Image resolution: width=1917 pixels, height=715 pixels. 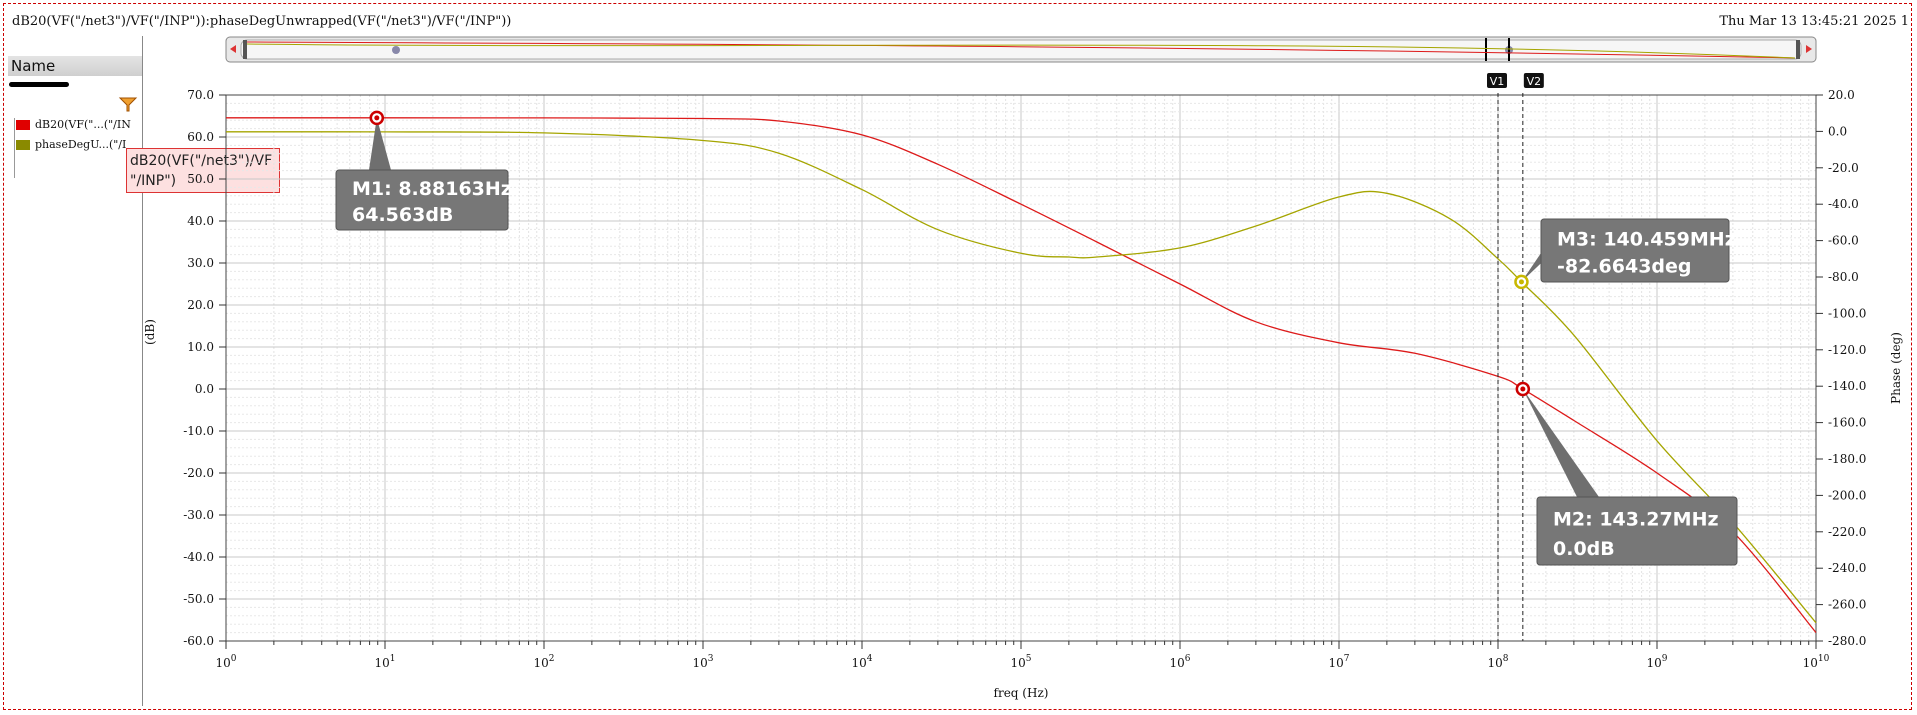 I want to click on y-right-tick-label: -60.0, so click(x=1843, y=241).